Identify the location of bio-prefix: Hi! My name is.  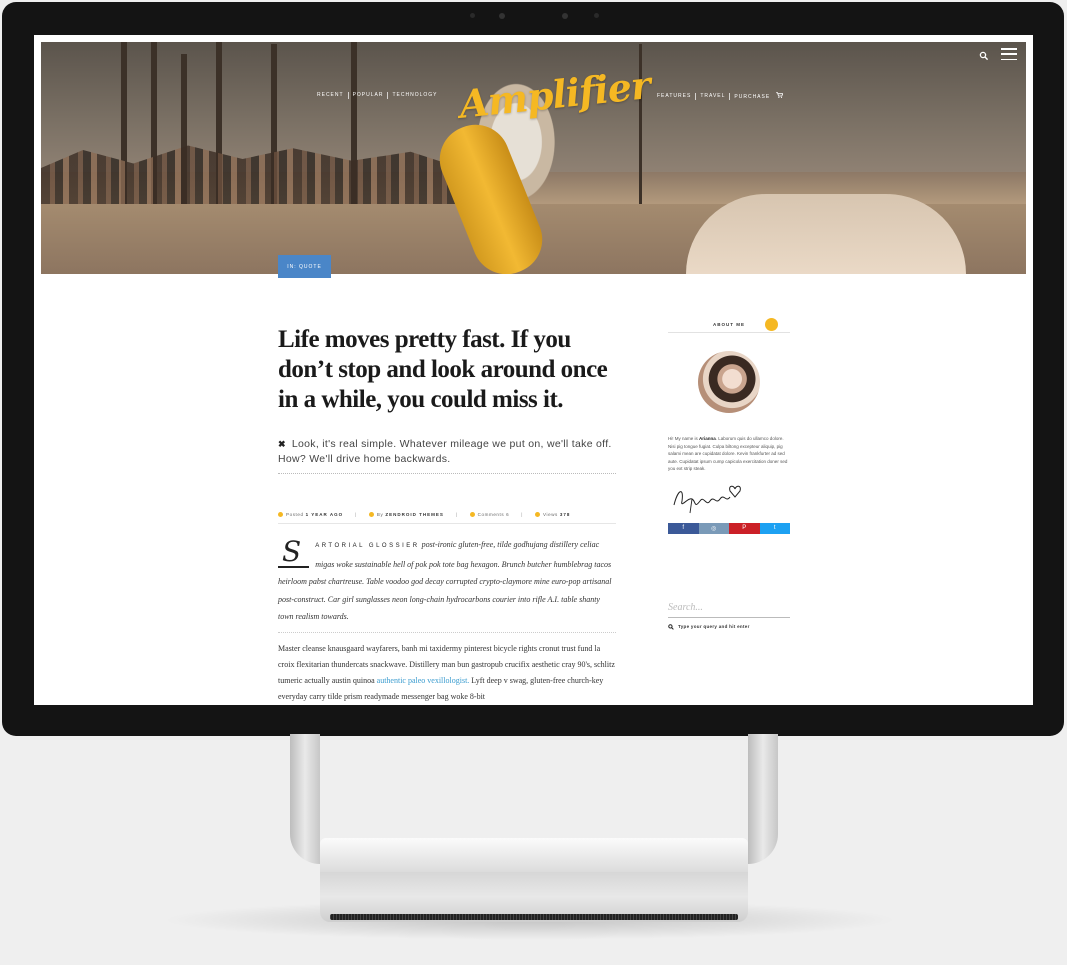
(684, 438).